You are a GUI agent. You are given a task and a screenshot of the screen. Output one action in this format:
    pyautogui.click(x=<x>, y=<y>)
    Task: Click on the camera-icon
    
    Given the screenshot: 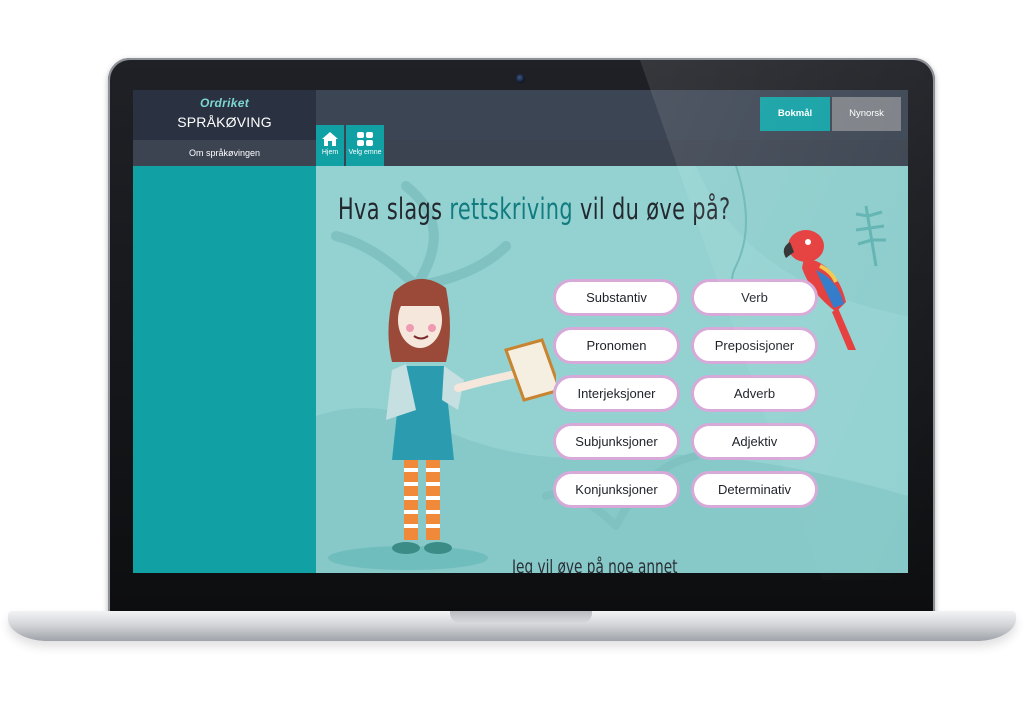 What is the action you would take?
    pyautogui.click(x=520, y=78)
    